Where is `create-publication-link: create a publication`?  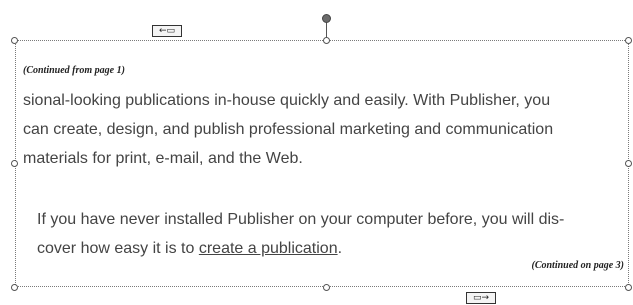
create-publication-link: create a publication is located at coordinates (268, 248).